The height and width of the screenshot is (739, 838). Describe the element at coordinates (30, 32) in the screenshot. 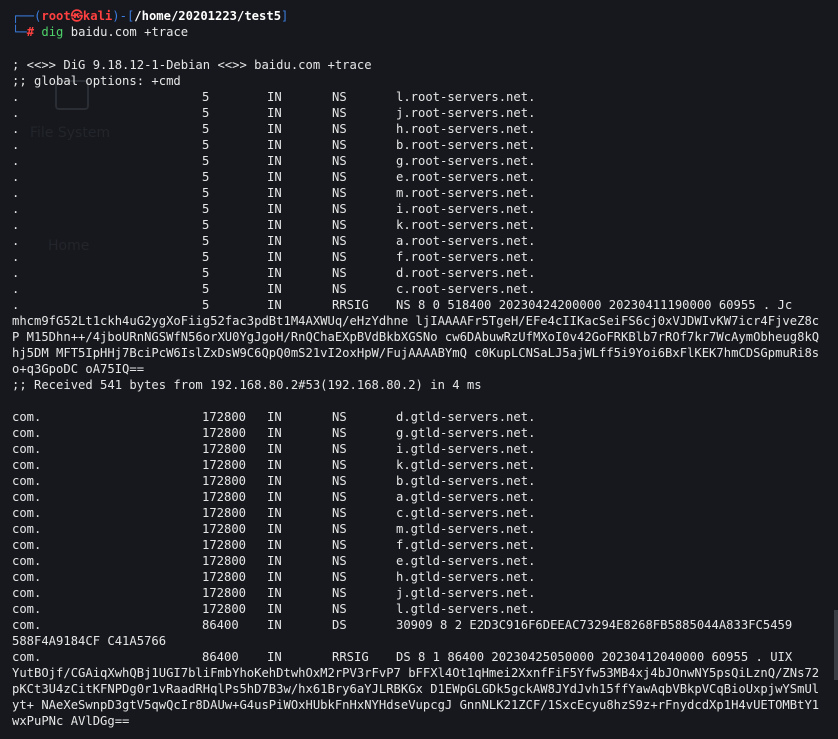

I see `prompt-symbol: #` at that location.